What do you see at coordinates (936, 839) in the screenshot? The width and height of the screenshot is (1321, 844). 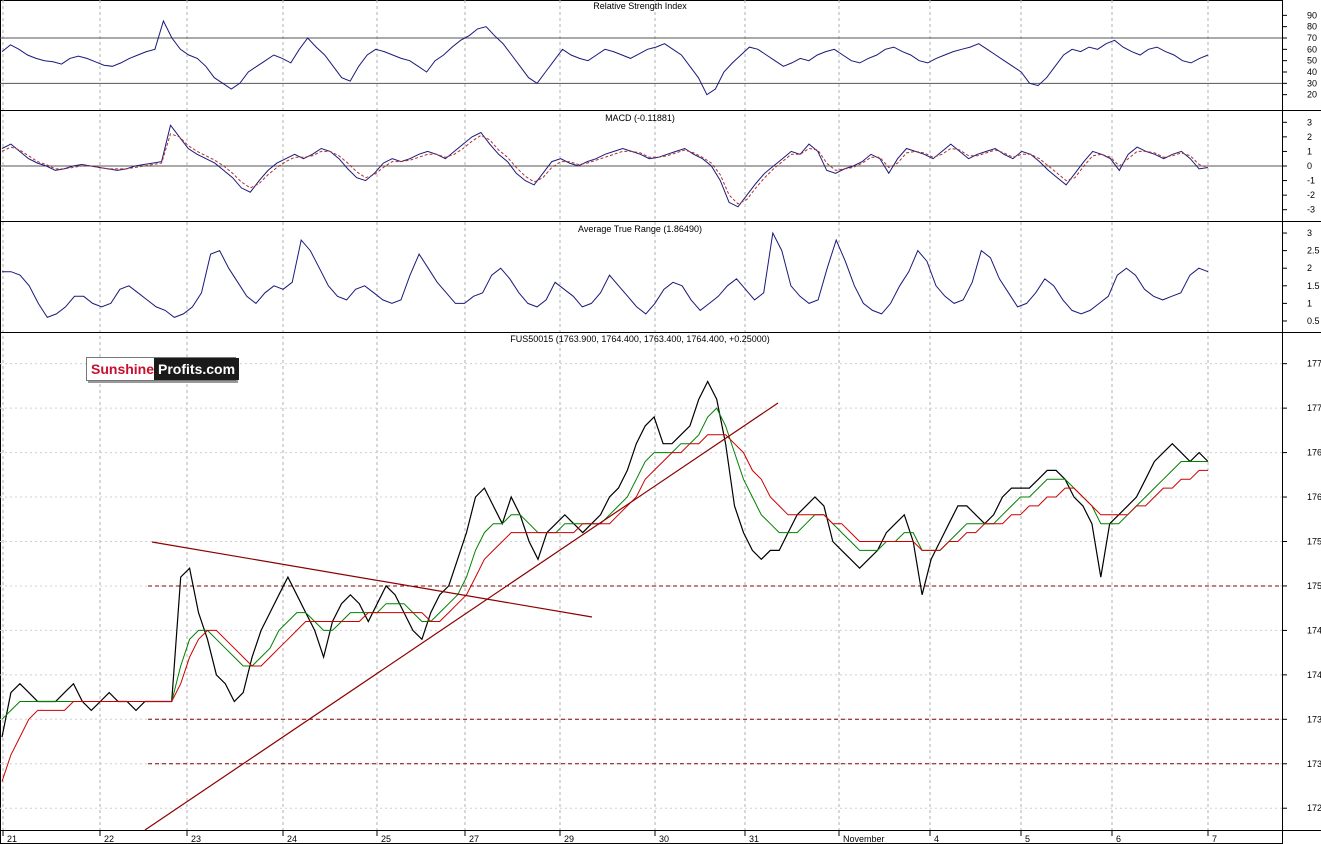 I see `x-tick-label: 4` at bounding box center [936, 839].